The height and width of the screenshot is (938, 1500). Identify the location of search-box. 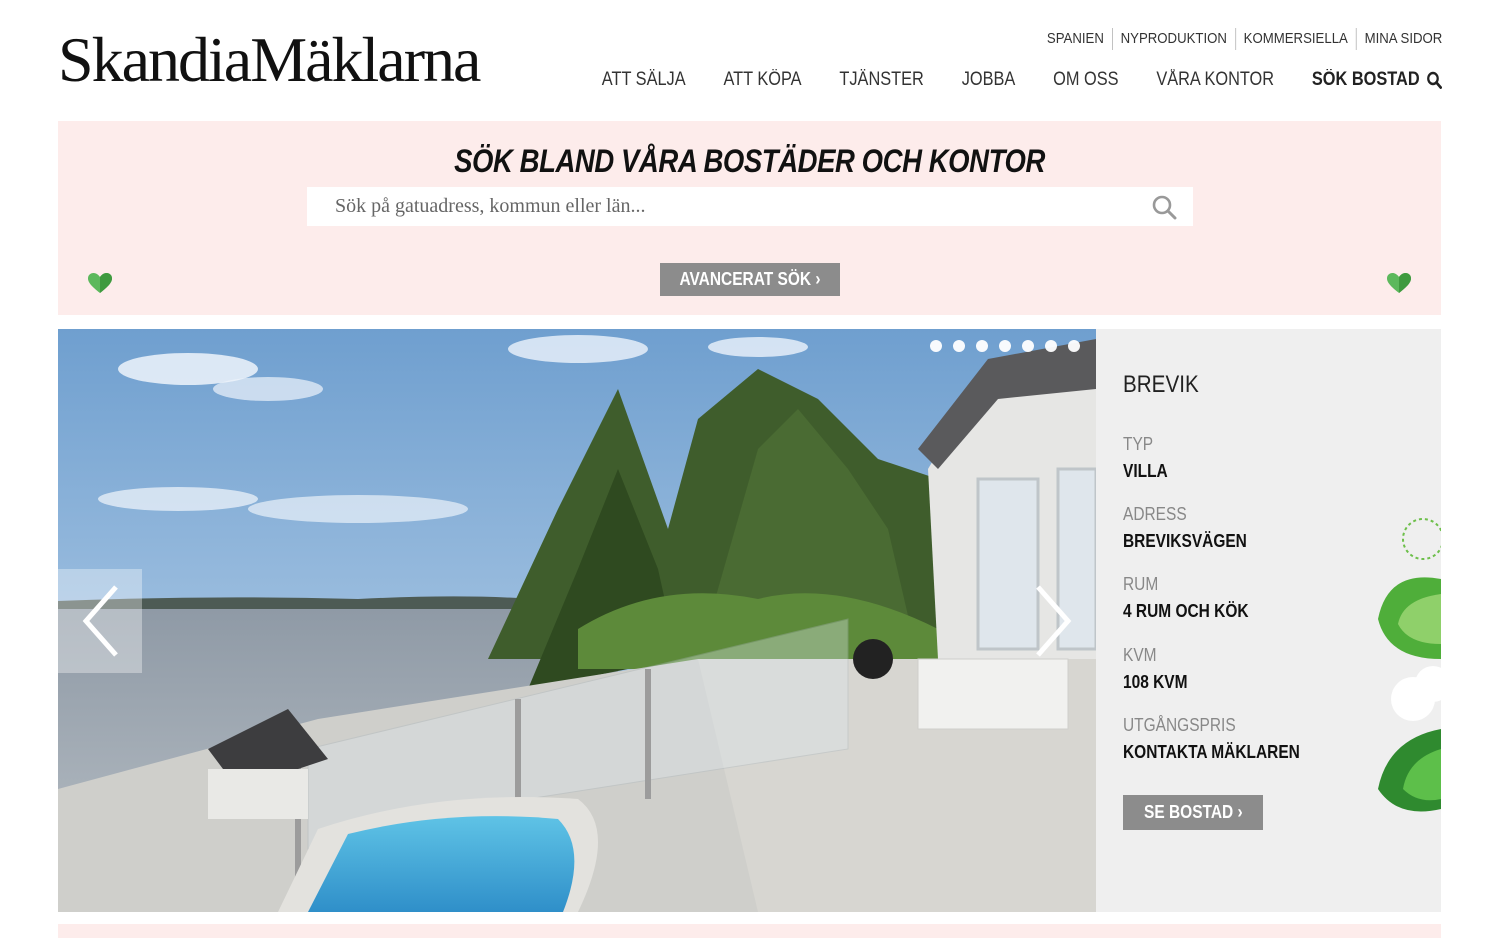
(750, 206).